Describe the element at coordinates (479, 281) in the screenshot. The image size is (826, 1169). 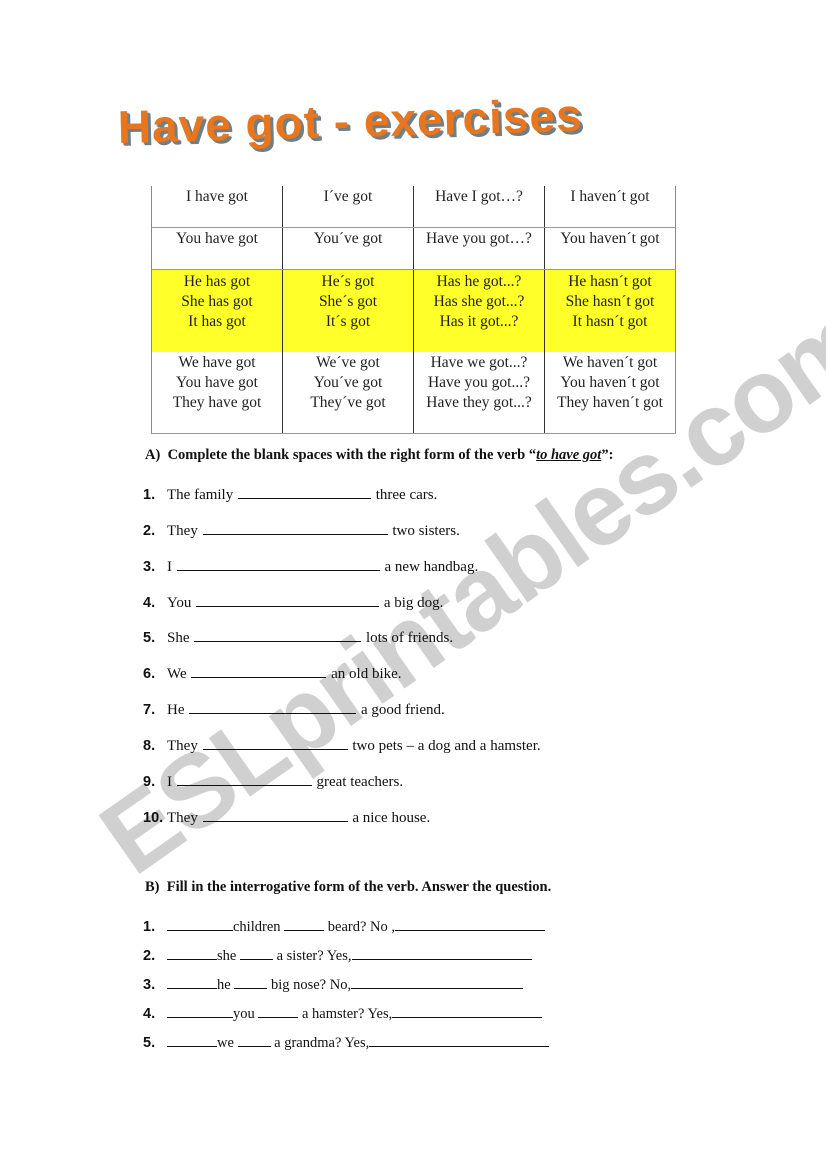
I see `cell-text: Has he got...?` at that location.